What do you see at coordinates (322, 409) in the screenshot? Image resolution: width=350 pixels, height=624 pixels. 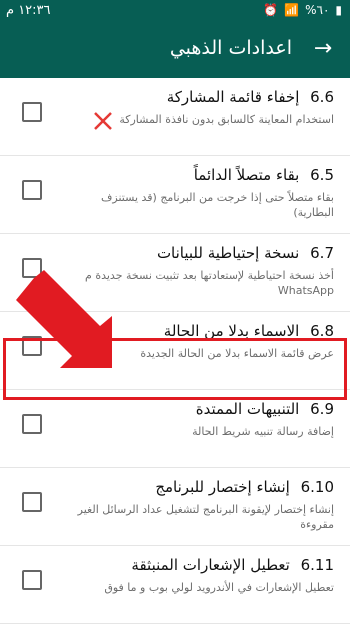 I see `setting-number: 6.9` at bounding box center [322, 409].